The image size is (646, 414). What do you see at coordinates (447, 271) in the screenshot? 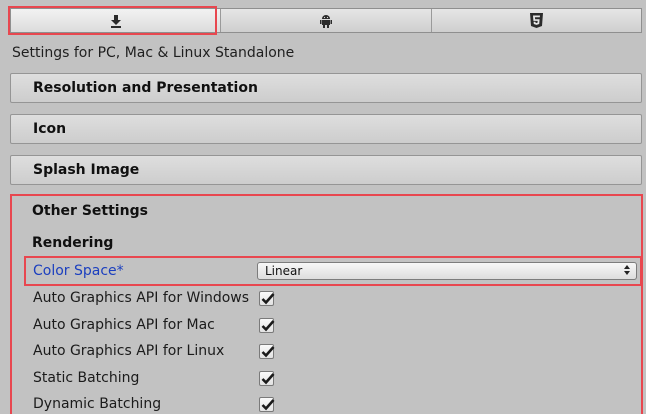
I see `color-space-dropdown: Linear` at bounding box center [447, 271].